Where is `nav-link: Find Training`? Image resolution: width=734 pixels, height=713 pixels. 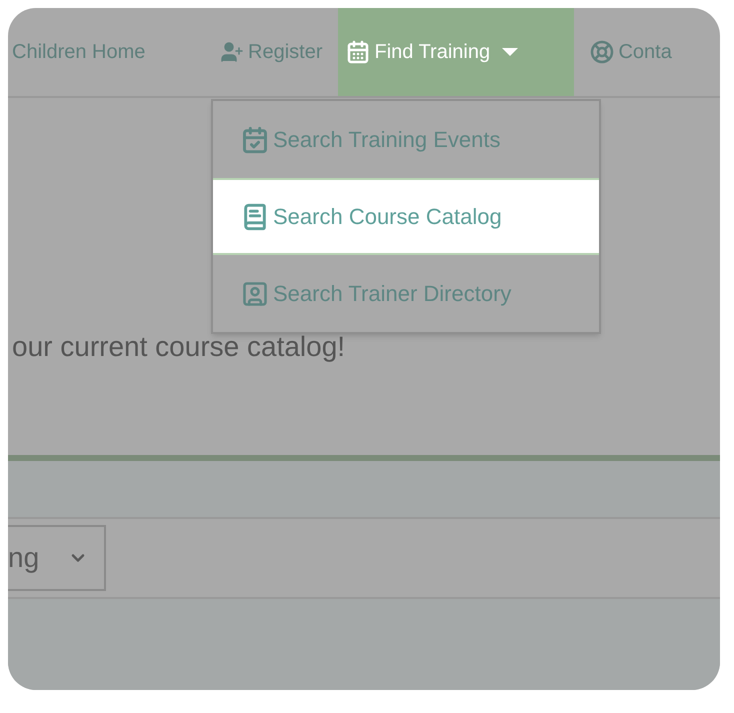 nav-link: Find Training is located at coordinates (456, 52).